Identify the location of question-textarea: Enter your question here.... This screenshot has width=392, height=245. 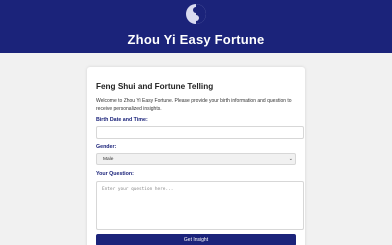
(200, 205).